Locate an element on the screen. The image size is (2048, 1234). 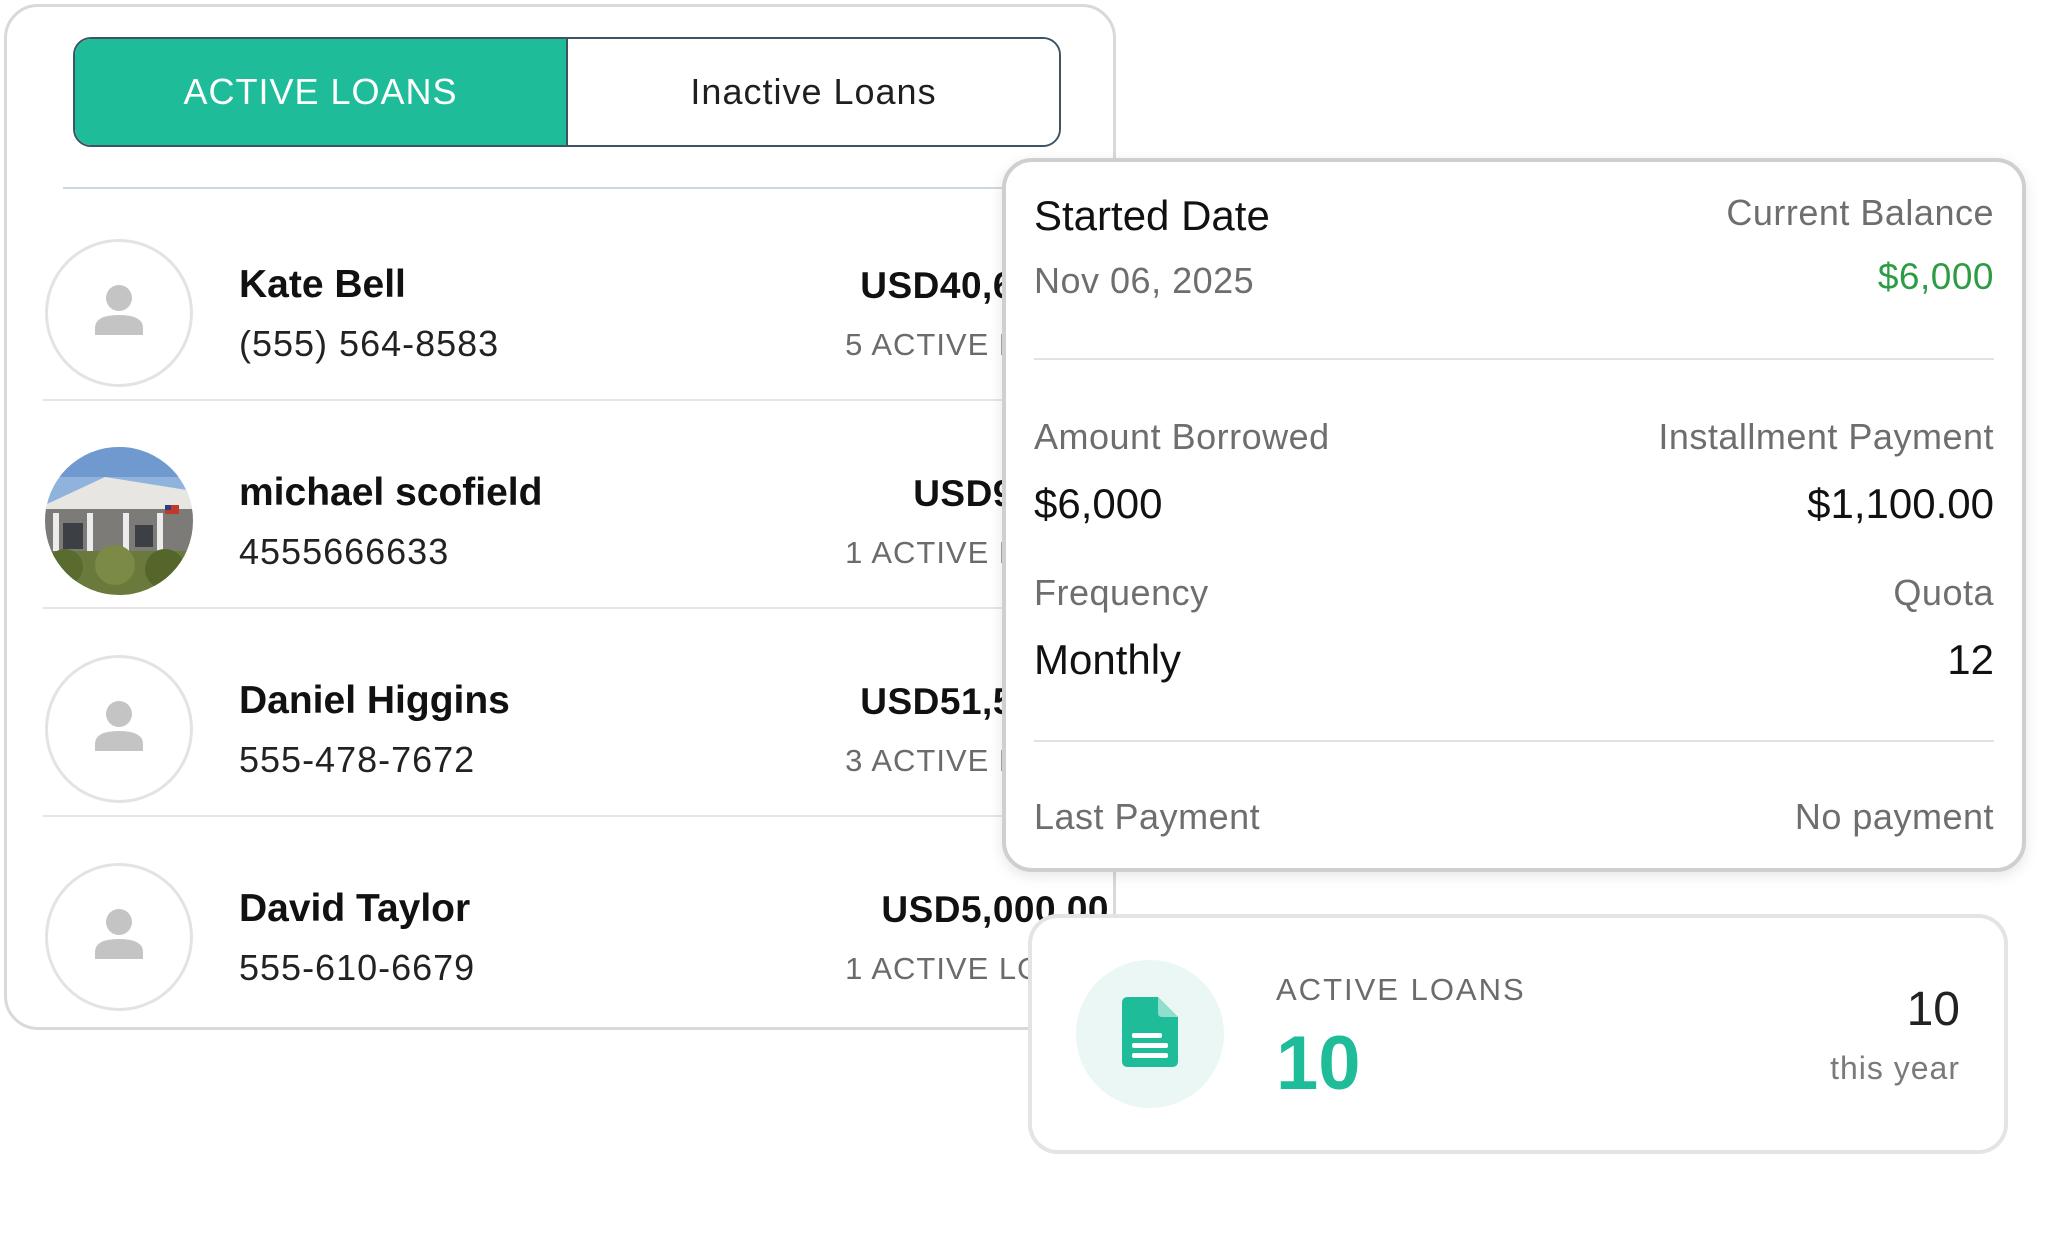
amount-borrowed-label: Amount Borrowed is located at coordinates (1182, 436).